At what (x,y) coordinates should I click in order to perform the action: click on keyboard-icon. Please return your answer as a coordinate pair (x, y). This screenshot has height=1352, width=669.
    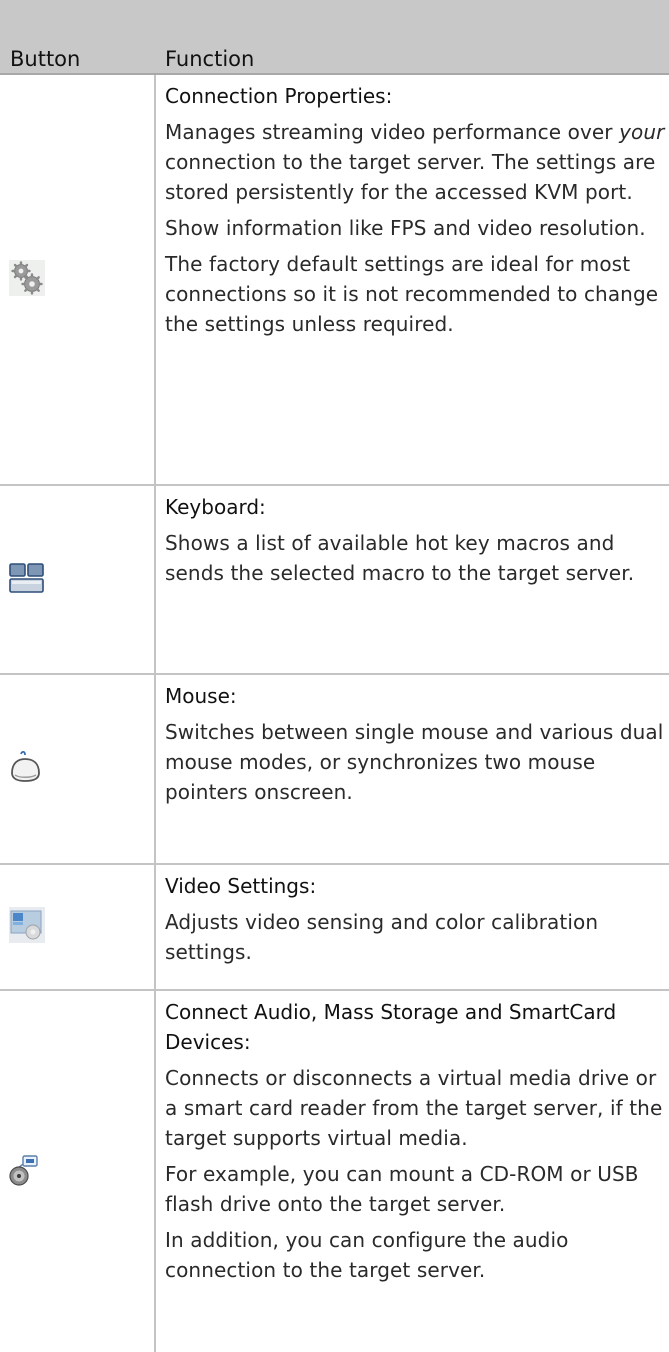
    Looking at the image, I should click on (27, 578).